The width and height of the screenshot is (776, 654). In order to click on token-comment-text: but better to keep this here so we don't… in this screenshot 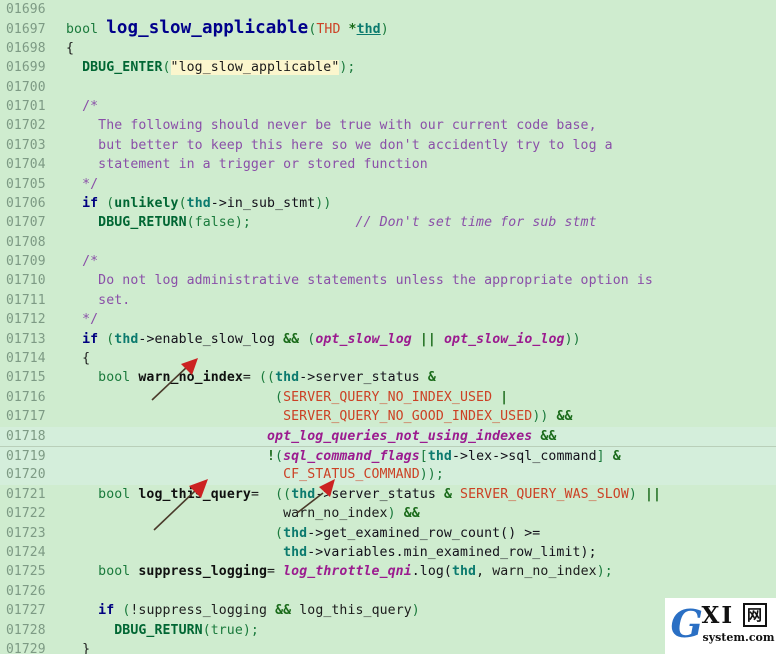, I will do `click(355, 145)`.